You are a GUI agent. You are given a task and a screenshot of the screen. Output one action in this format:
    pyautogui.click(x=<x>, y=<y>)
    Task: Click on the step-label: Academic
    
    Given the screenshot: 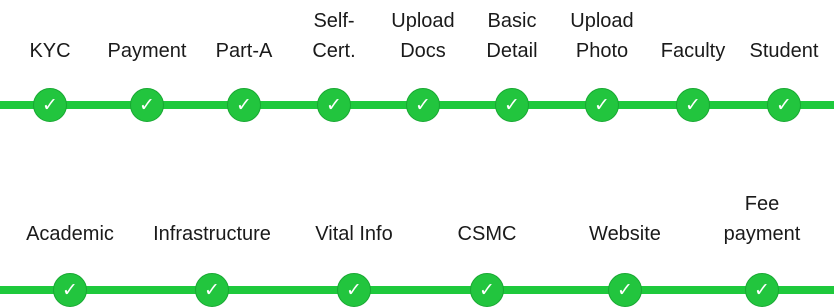 What is the action you would take?
    pyautogui.click(x=70, y=234)
    